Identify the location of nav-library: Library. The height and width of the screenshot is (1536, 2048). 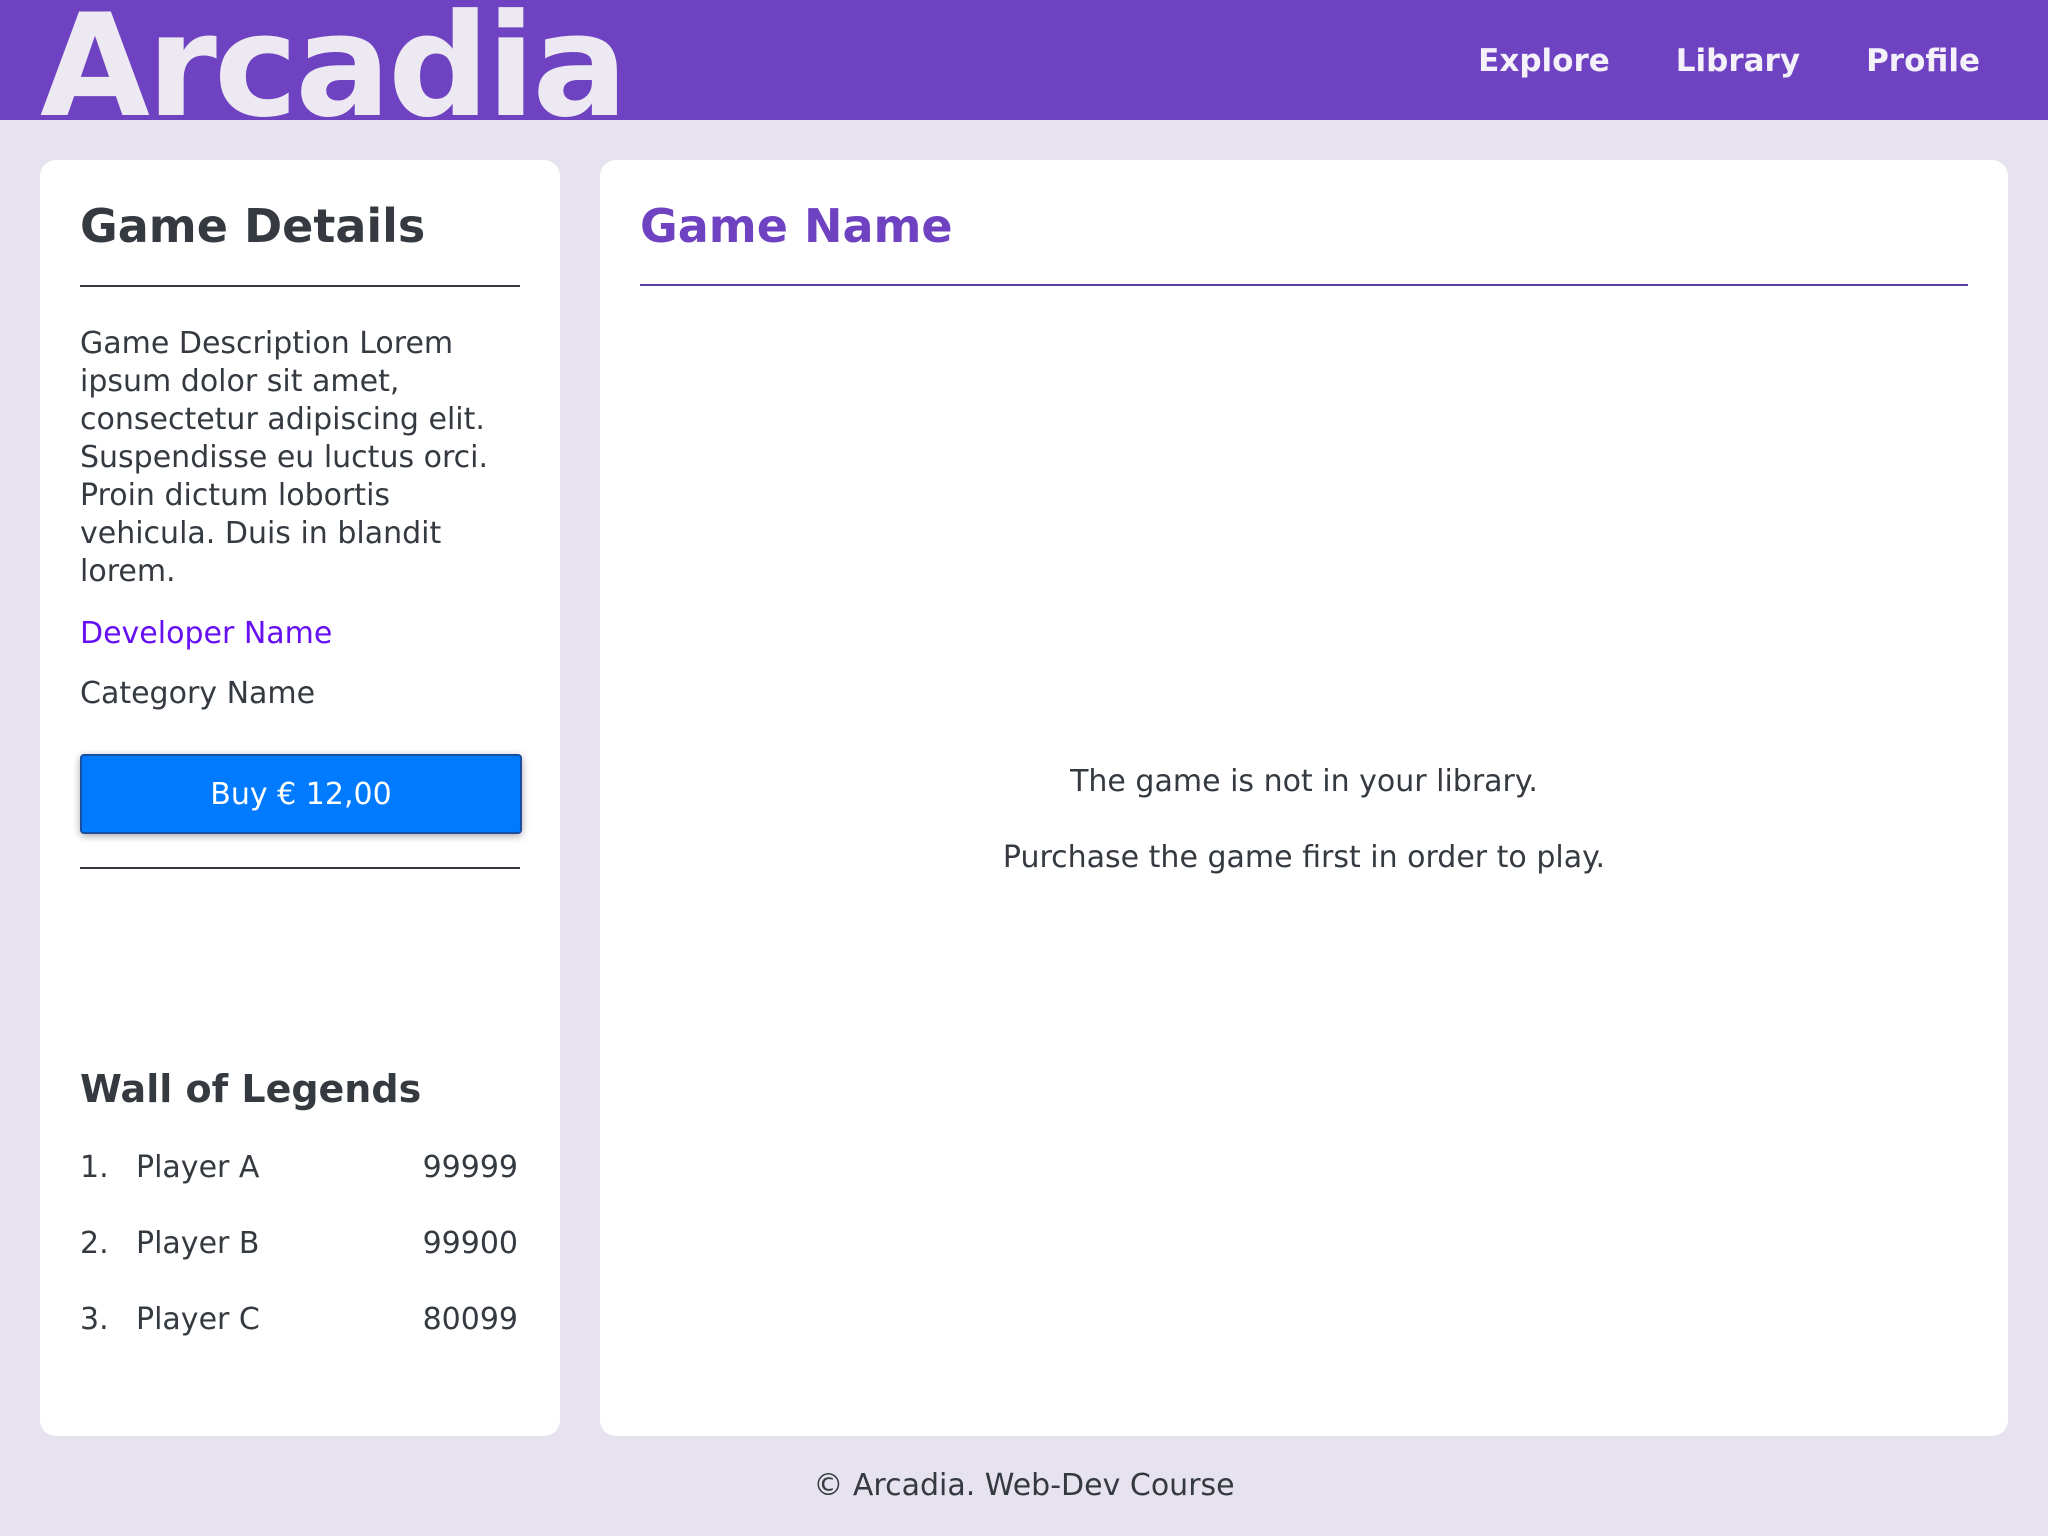
(1738, 61).